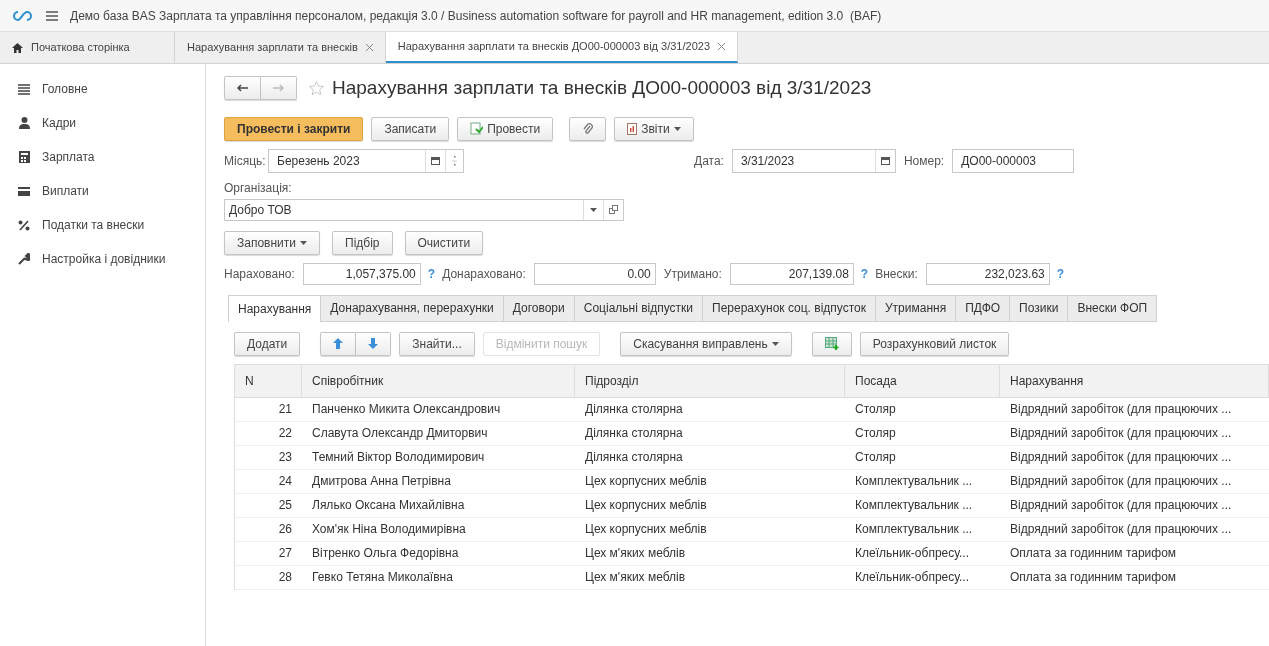 This screenshot has height=646, width=1269. I want to click on tab: ПДФО, so click(983, 308).